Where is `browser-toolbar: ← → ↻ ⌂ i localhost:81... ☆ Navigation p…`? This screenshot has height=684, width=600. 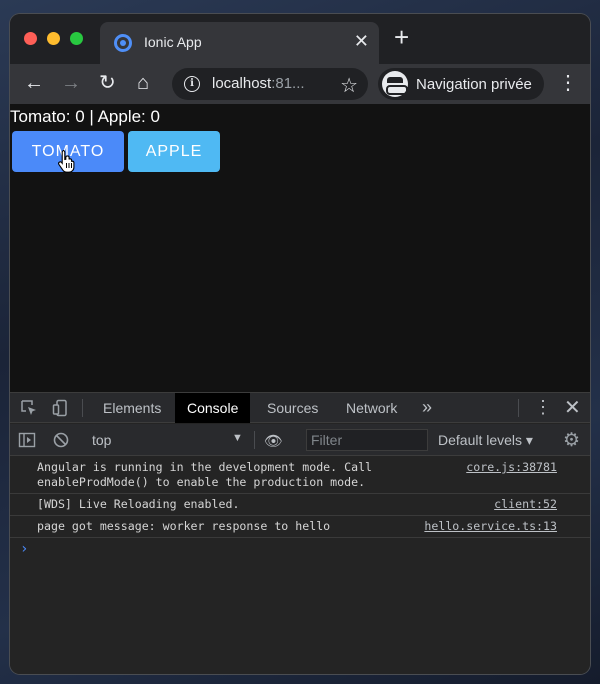 browser-toolbar: ← → ↻ ⌂ i localhost:81... ☆ Navigation p… is located at coordinates (300, 84).